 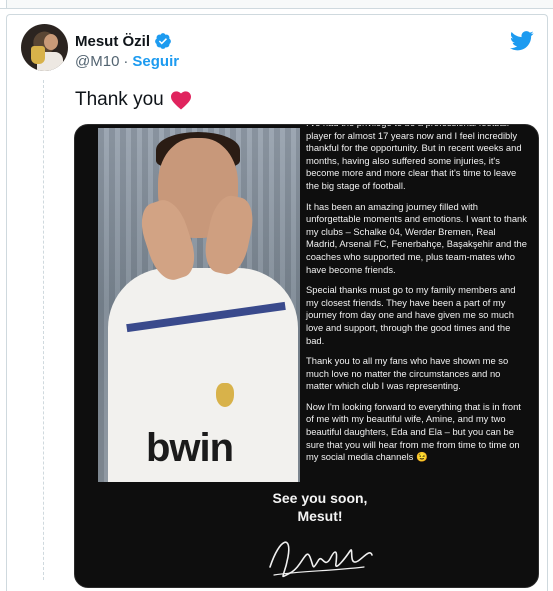 I want to click on twitter-bird-icon, so click(x=522, y=41).